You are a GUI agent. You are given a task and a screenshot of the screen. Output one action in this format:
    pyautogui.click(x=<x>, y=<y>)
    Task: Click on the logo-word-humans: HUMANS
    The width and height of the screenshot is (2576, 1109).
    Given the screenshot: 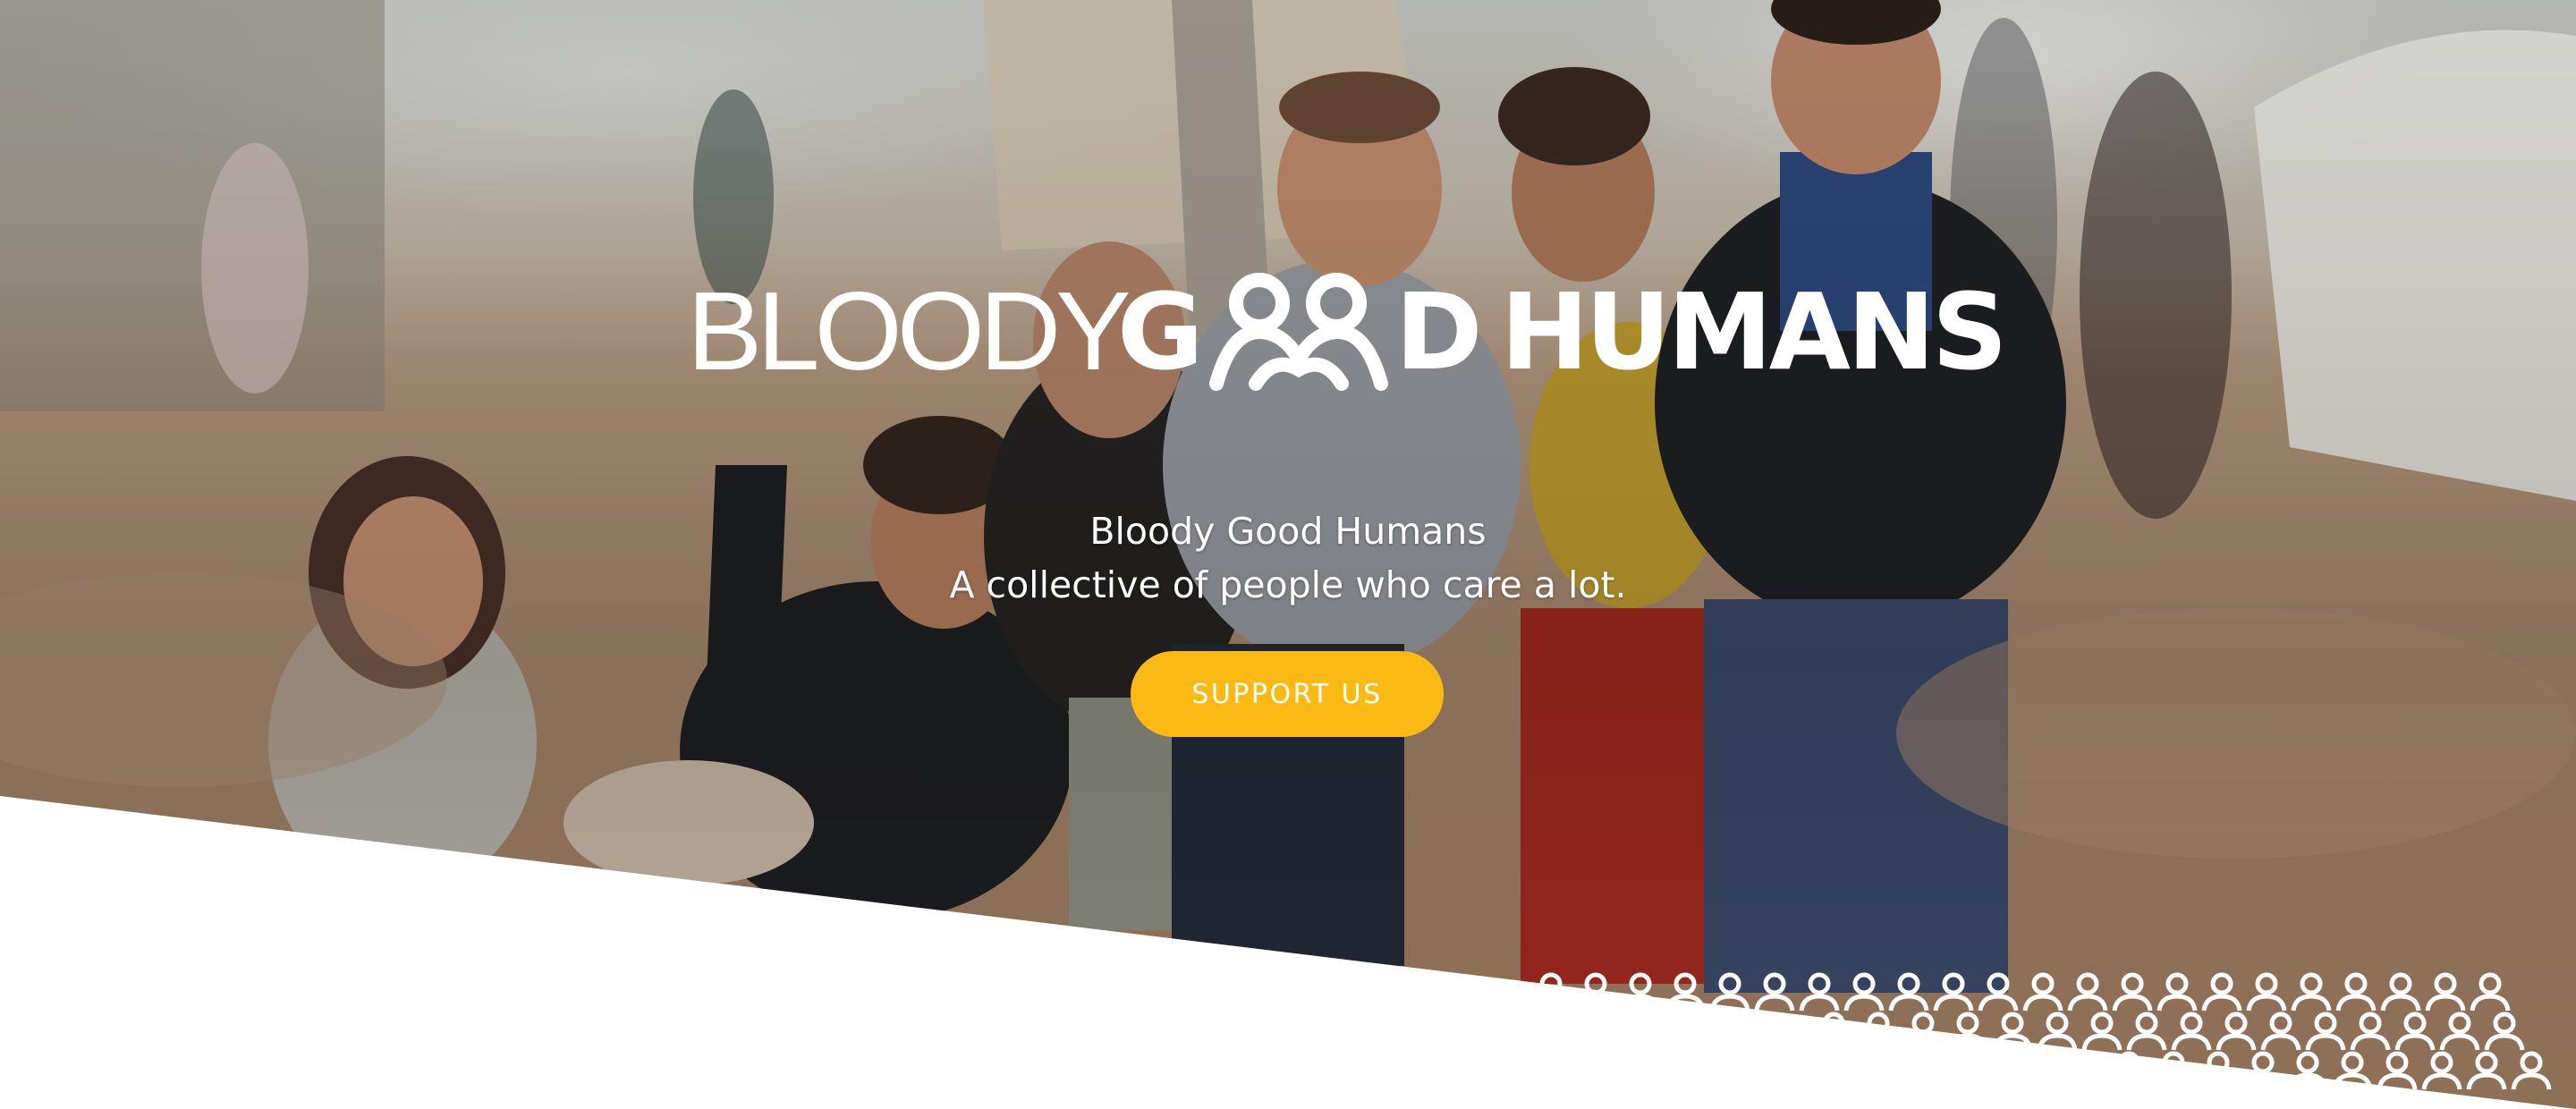 What is the action you would take?
    pyautogui.click(x=1754, y=332)
    